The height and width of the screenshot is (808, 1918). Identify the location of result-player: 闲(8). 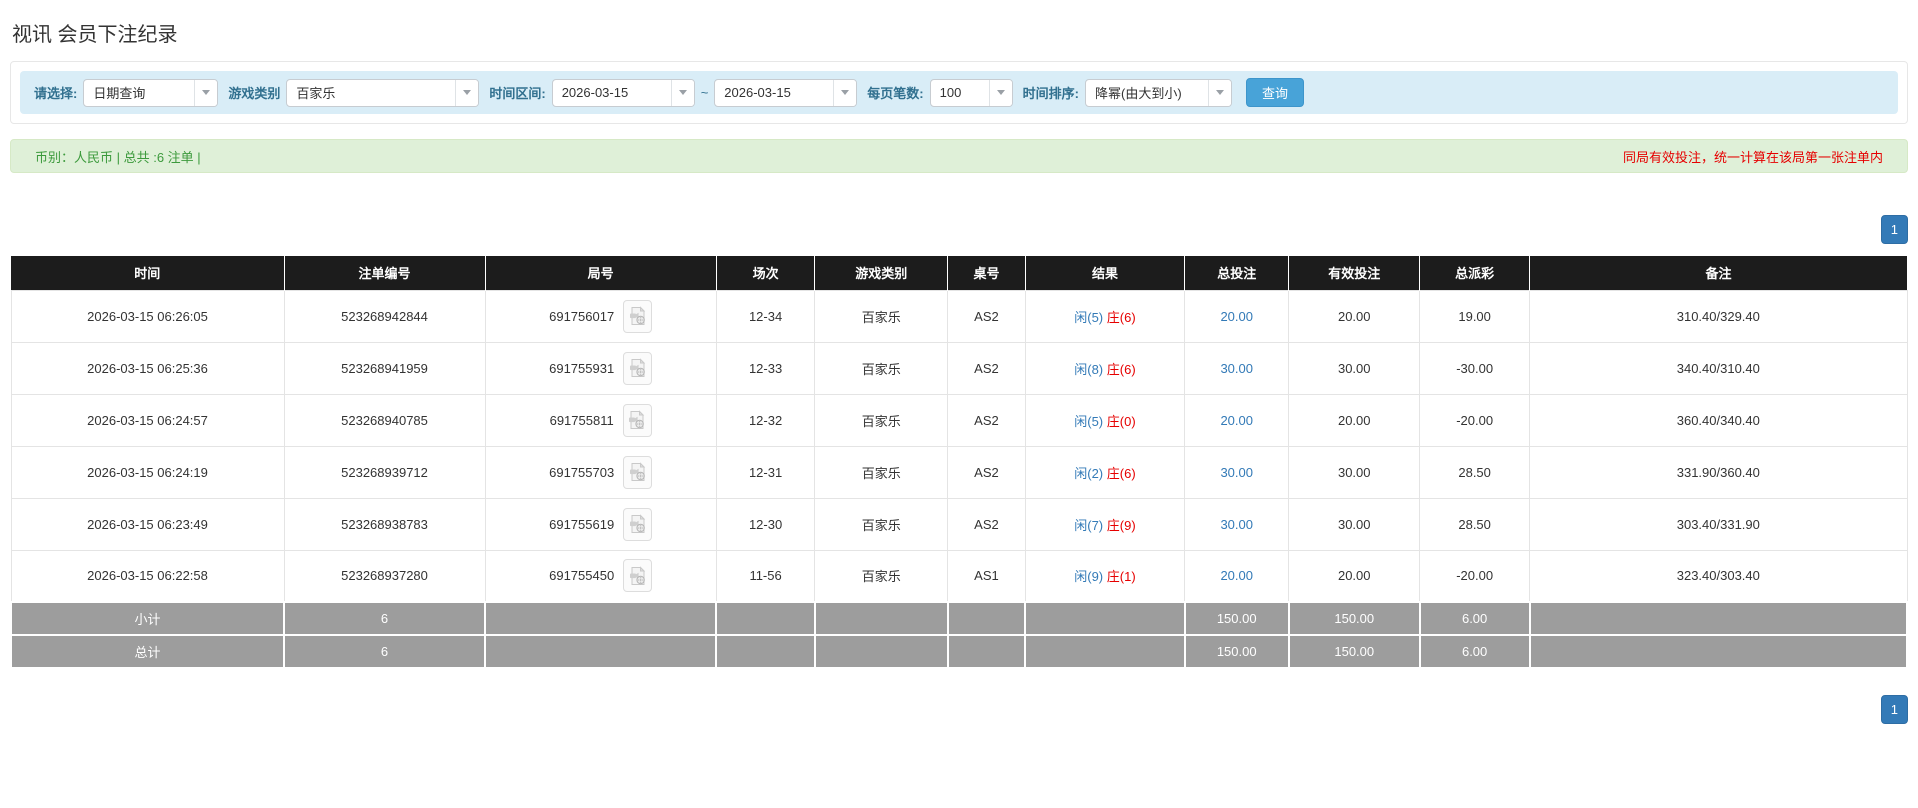
(1089, 369).